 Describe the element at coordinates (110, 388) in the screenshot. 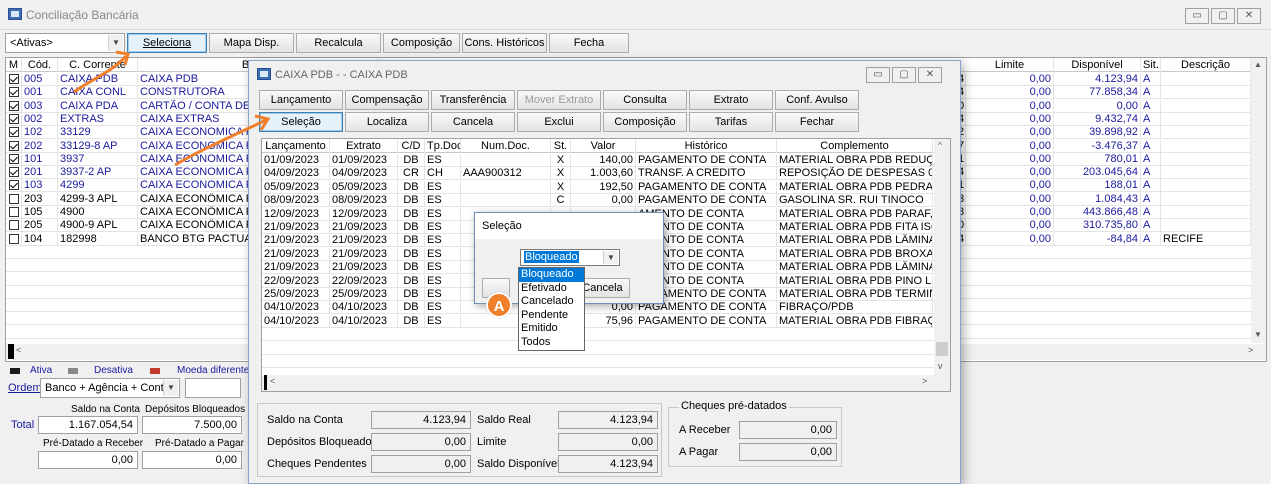

I see `ordem-select: Banco + Agência + Conta ▼` at that location.